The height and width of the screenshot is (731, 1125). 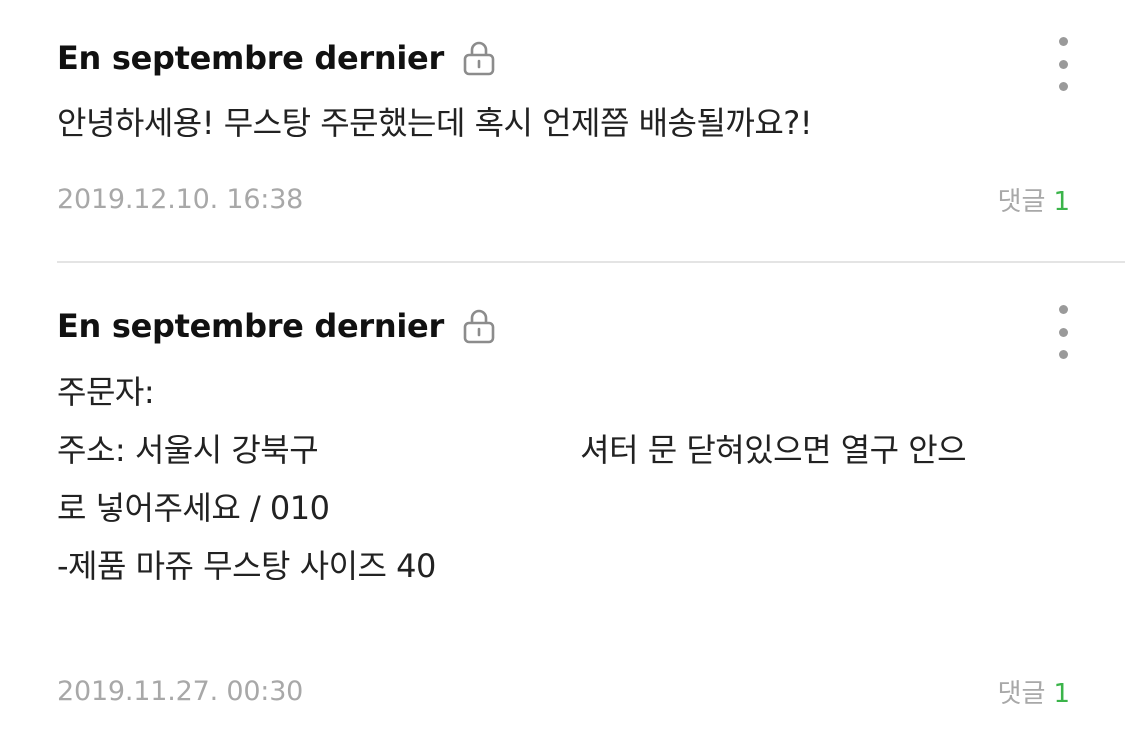 I want to click on address-note: 셔터 문 닫혀있으면 열구 안으, so click(x=773, y=450).